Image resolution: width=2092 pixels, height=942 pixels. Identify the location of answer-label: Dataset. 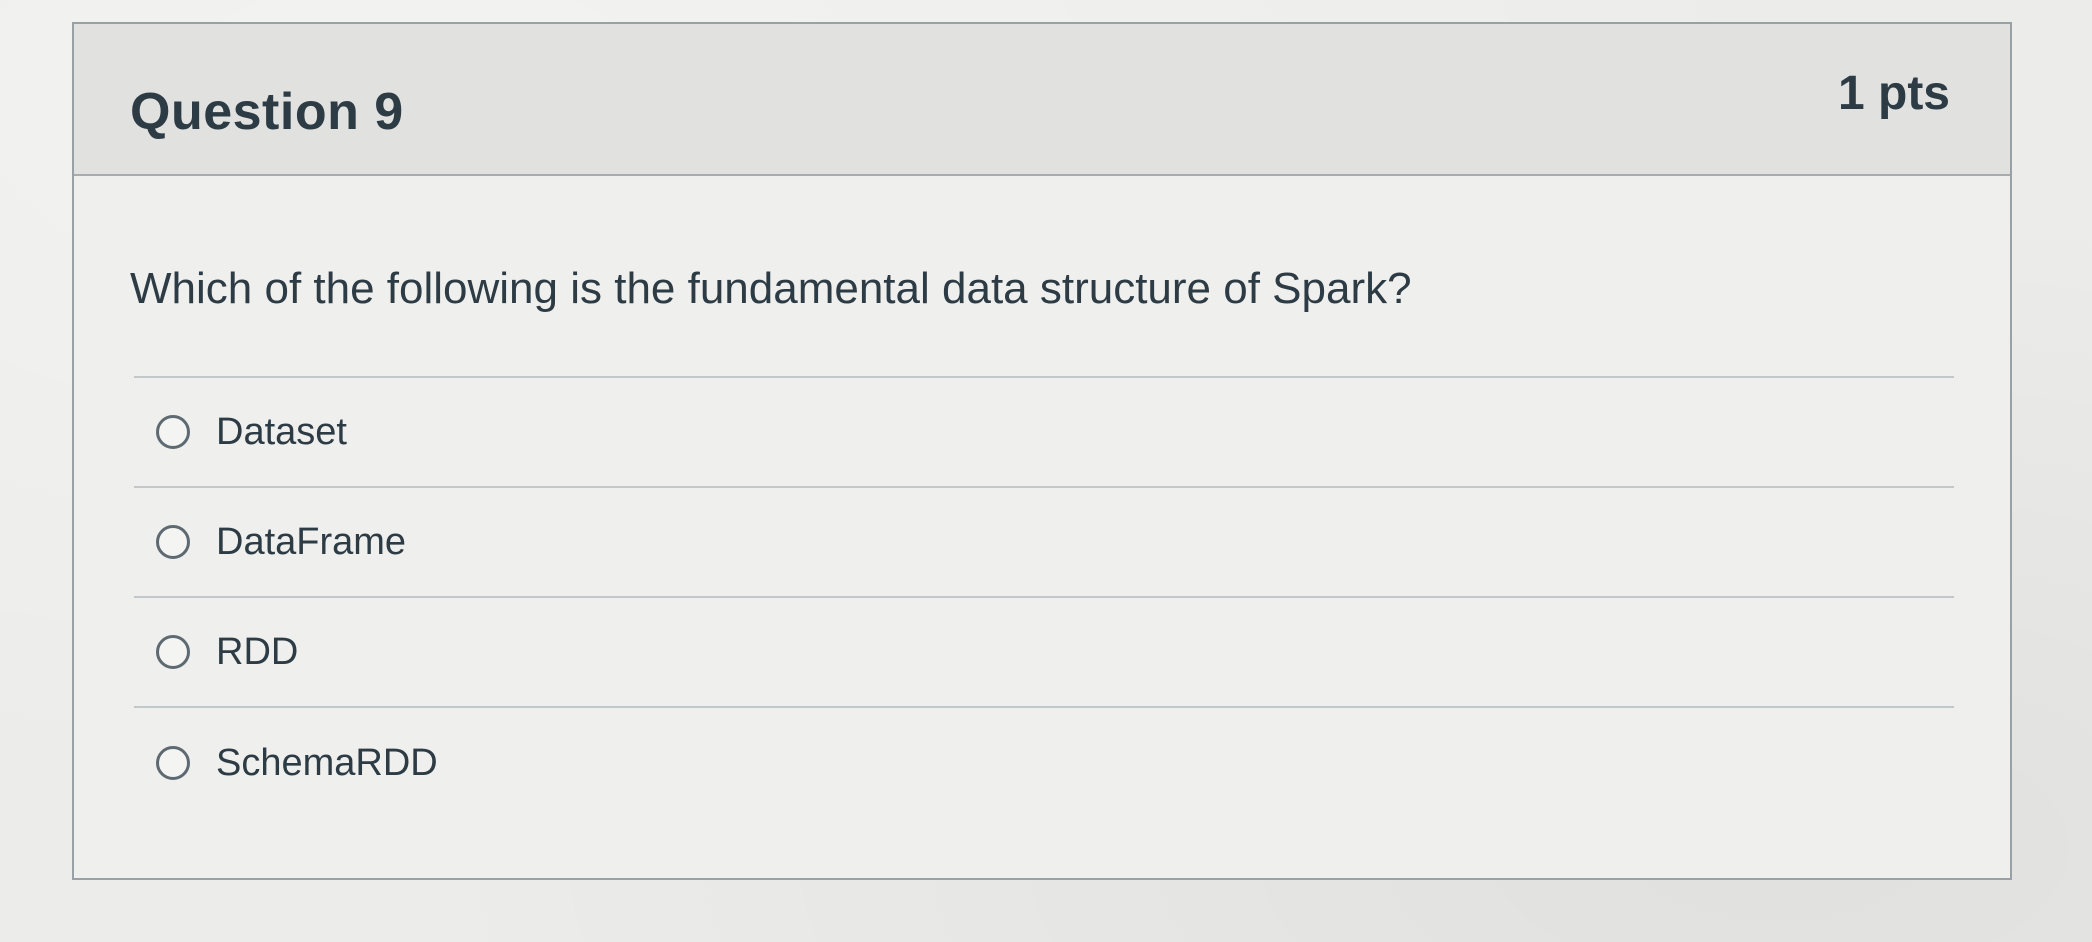
(281, 431).